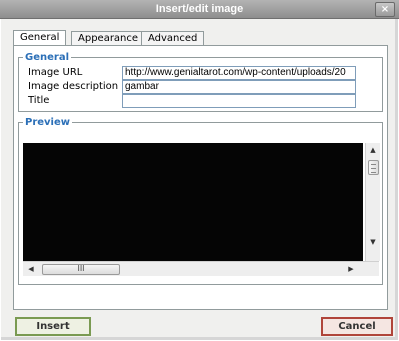 This screenshot has width=399, height=341. I want to click on horizontal-scrollbar: ◀ III ▶, so click(201, 268).